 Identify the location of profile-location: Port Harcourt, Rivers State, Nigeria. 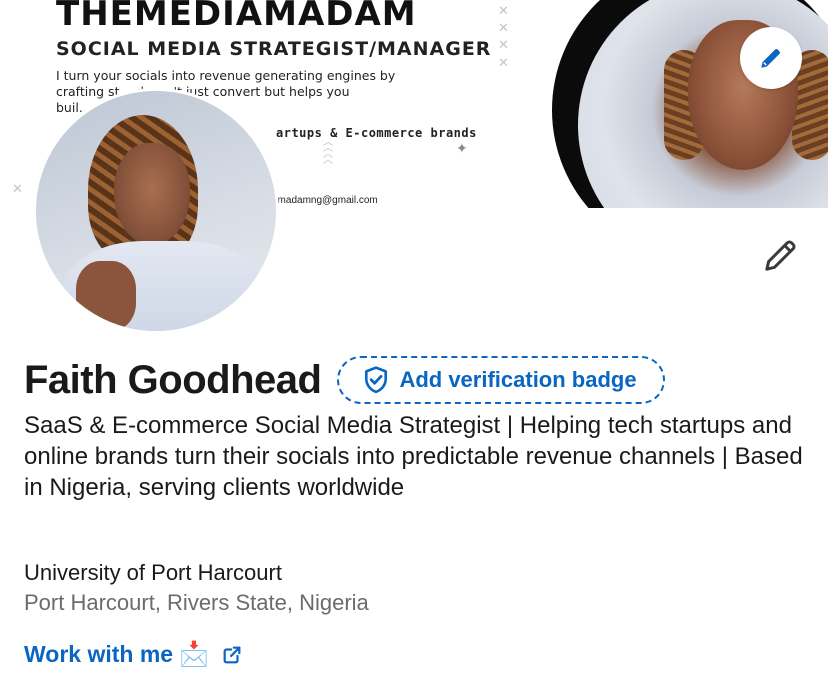
(196, 602).